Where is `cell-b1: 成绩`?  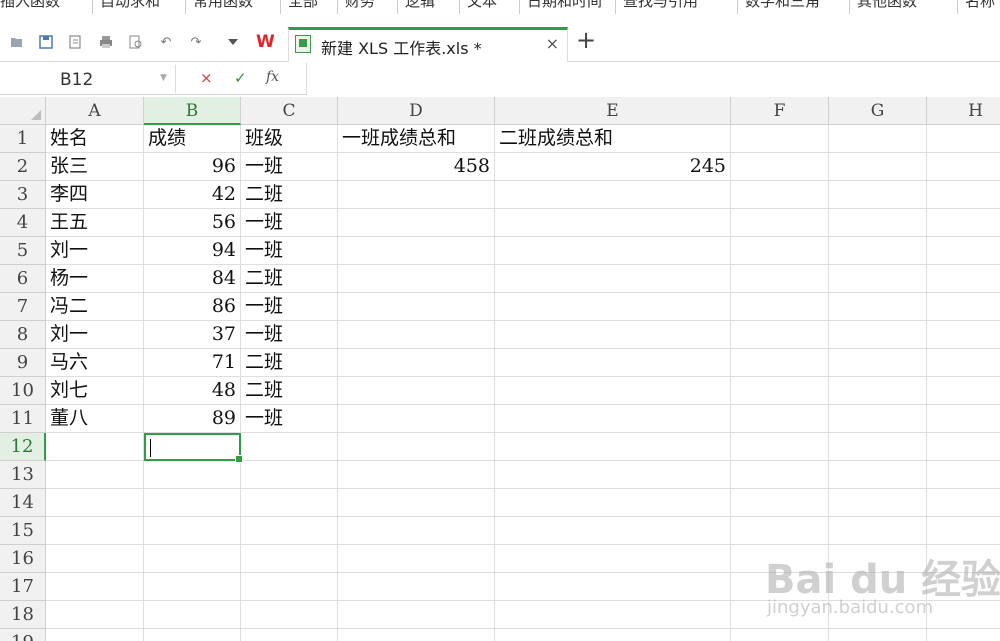
cell-b1: 成绩 is located at coordinates (192, 139).